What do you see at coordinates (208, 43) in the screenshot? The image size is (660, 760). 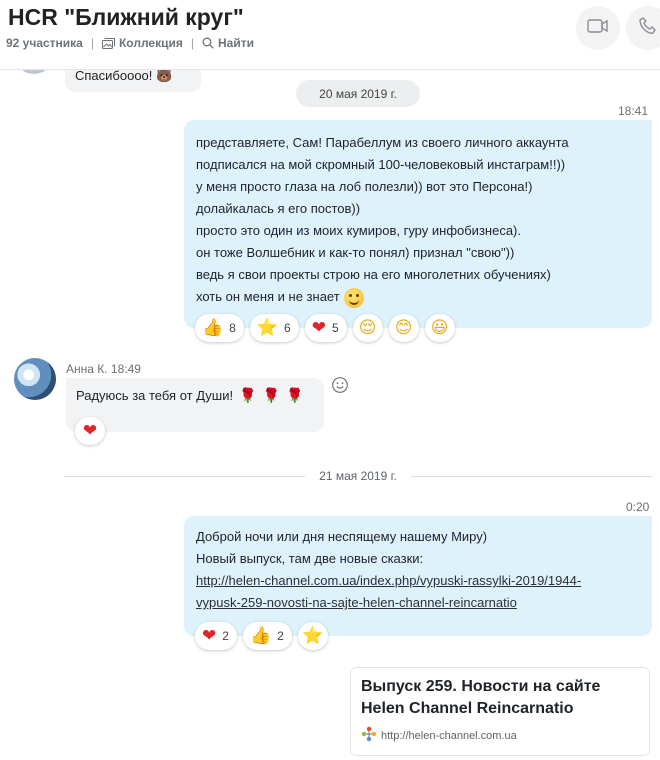 I see `search-icon` at bounding box center [208, 43].